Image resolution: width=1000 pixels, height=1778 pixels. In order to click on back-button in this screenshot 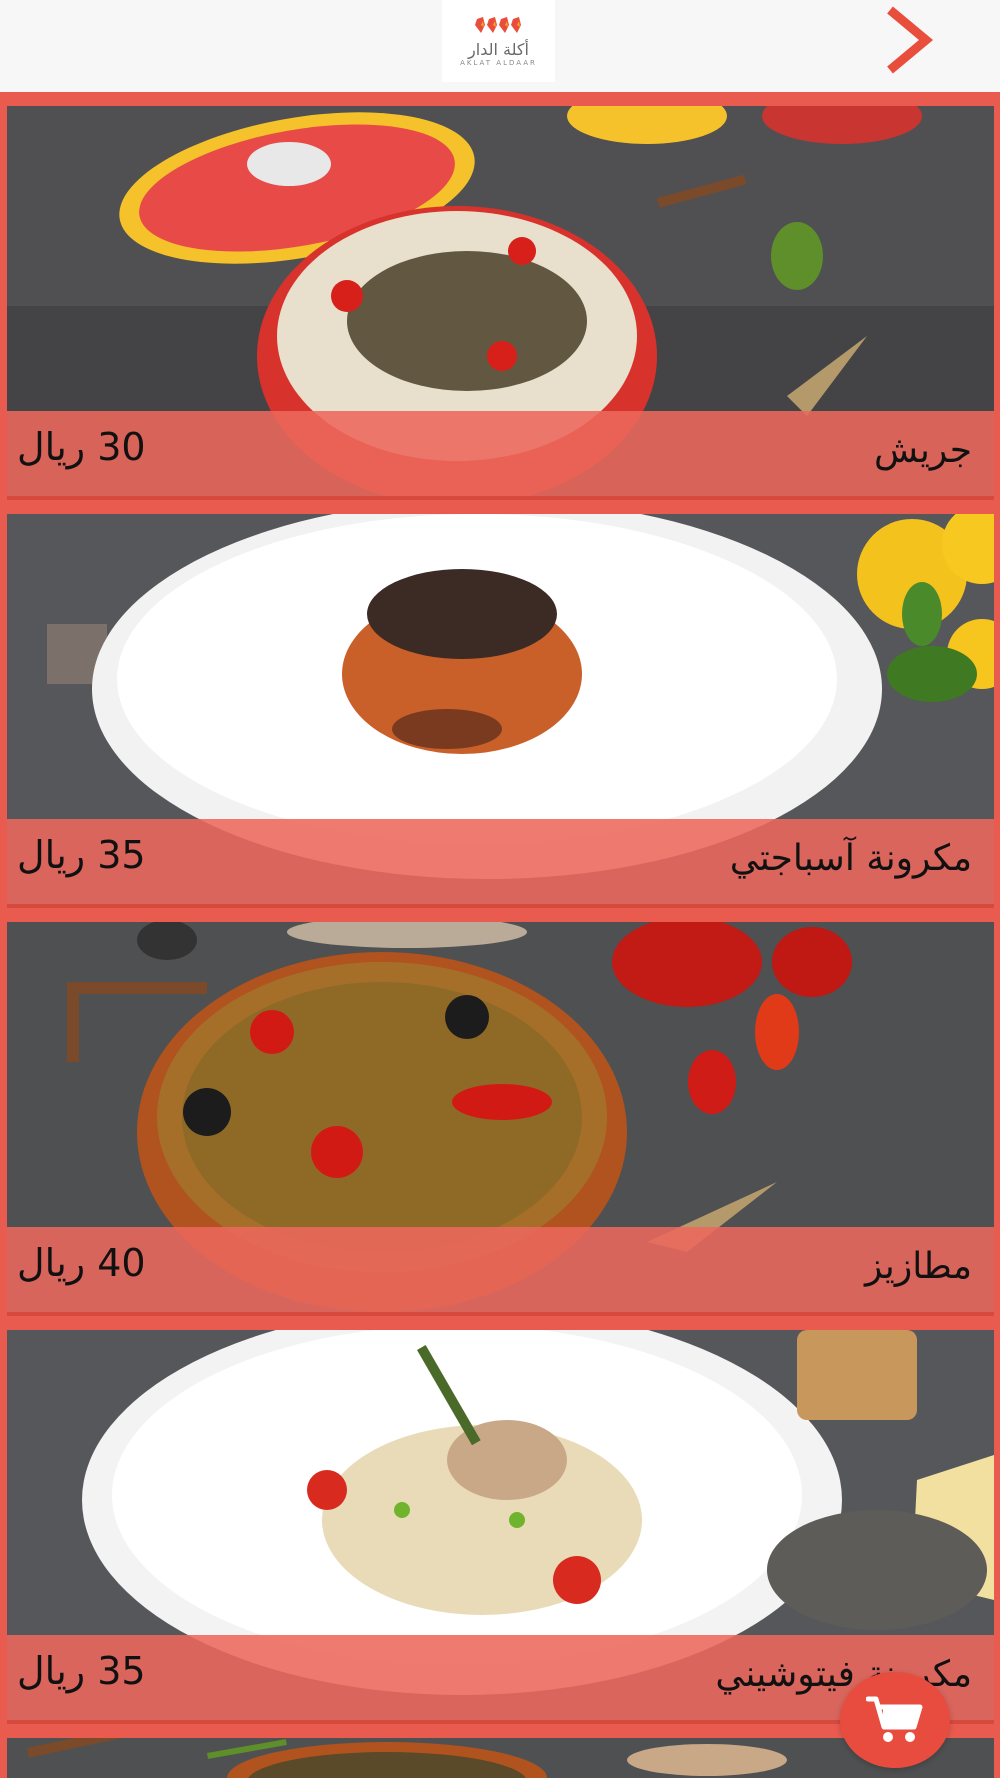, I will do `click(908, 40)`.